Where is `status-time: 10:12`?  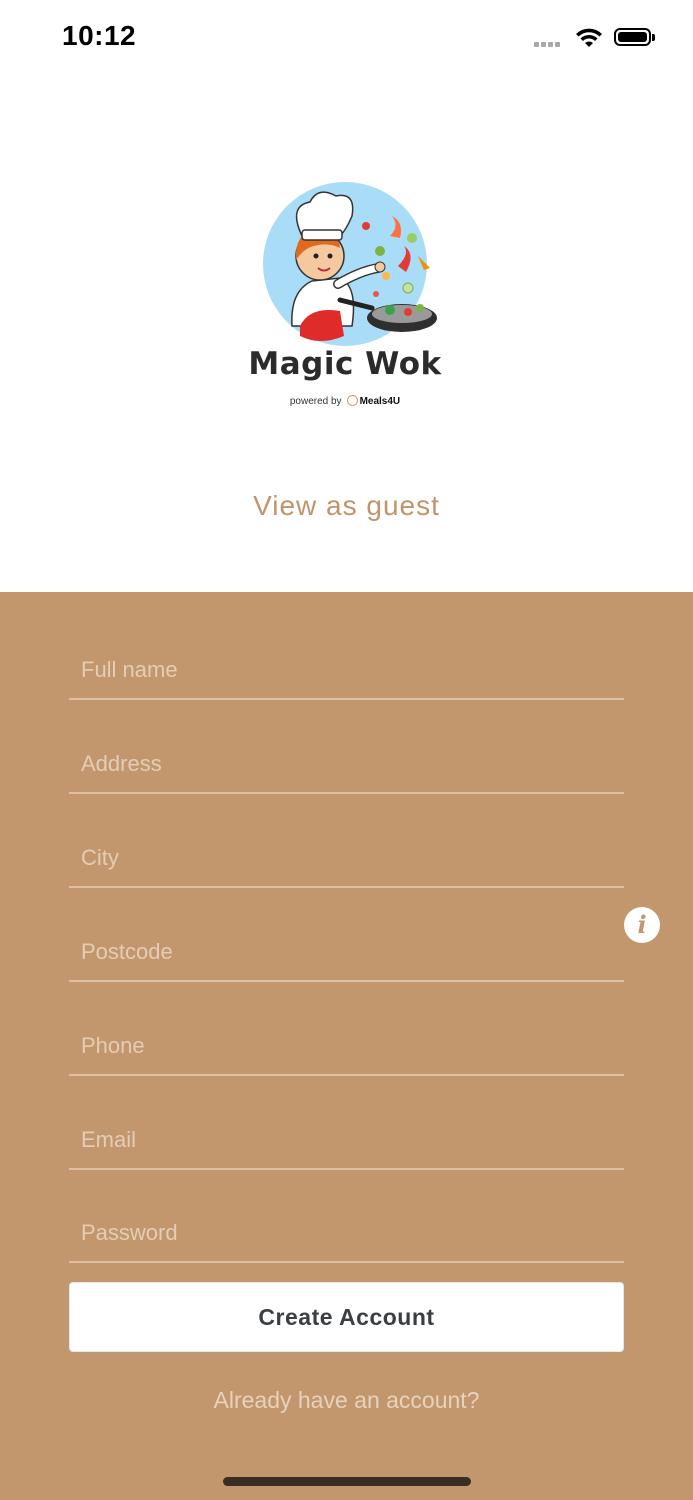 status-time: 10:12 is located at coordinates (99, 35).